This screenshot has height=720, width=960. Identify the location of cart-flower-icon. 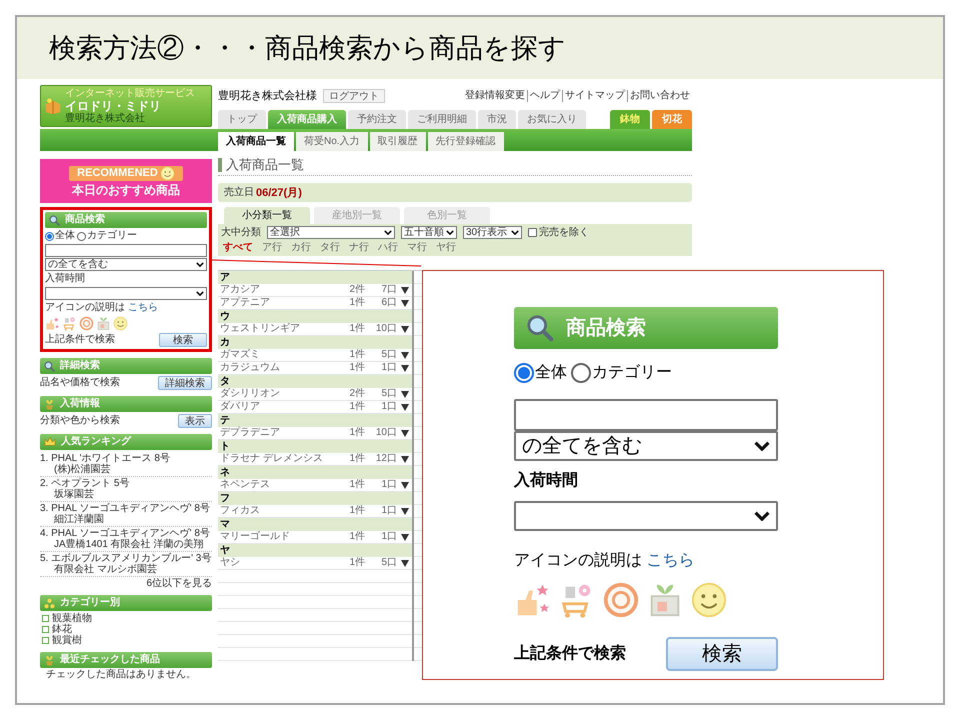
(69, 323).